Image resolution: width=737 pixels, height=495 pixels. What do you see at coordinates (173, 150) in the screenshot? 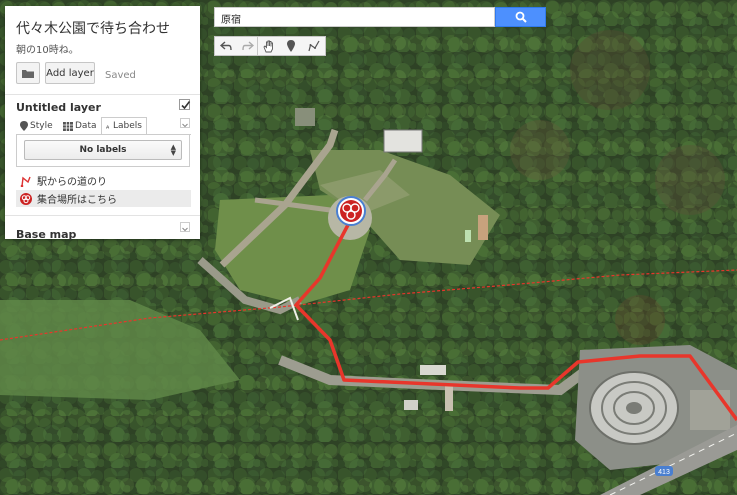
I see `select-arrows-icon: ▲ ▼` at bounding box center [173, 150].